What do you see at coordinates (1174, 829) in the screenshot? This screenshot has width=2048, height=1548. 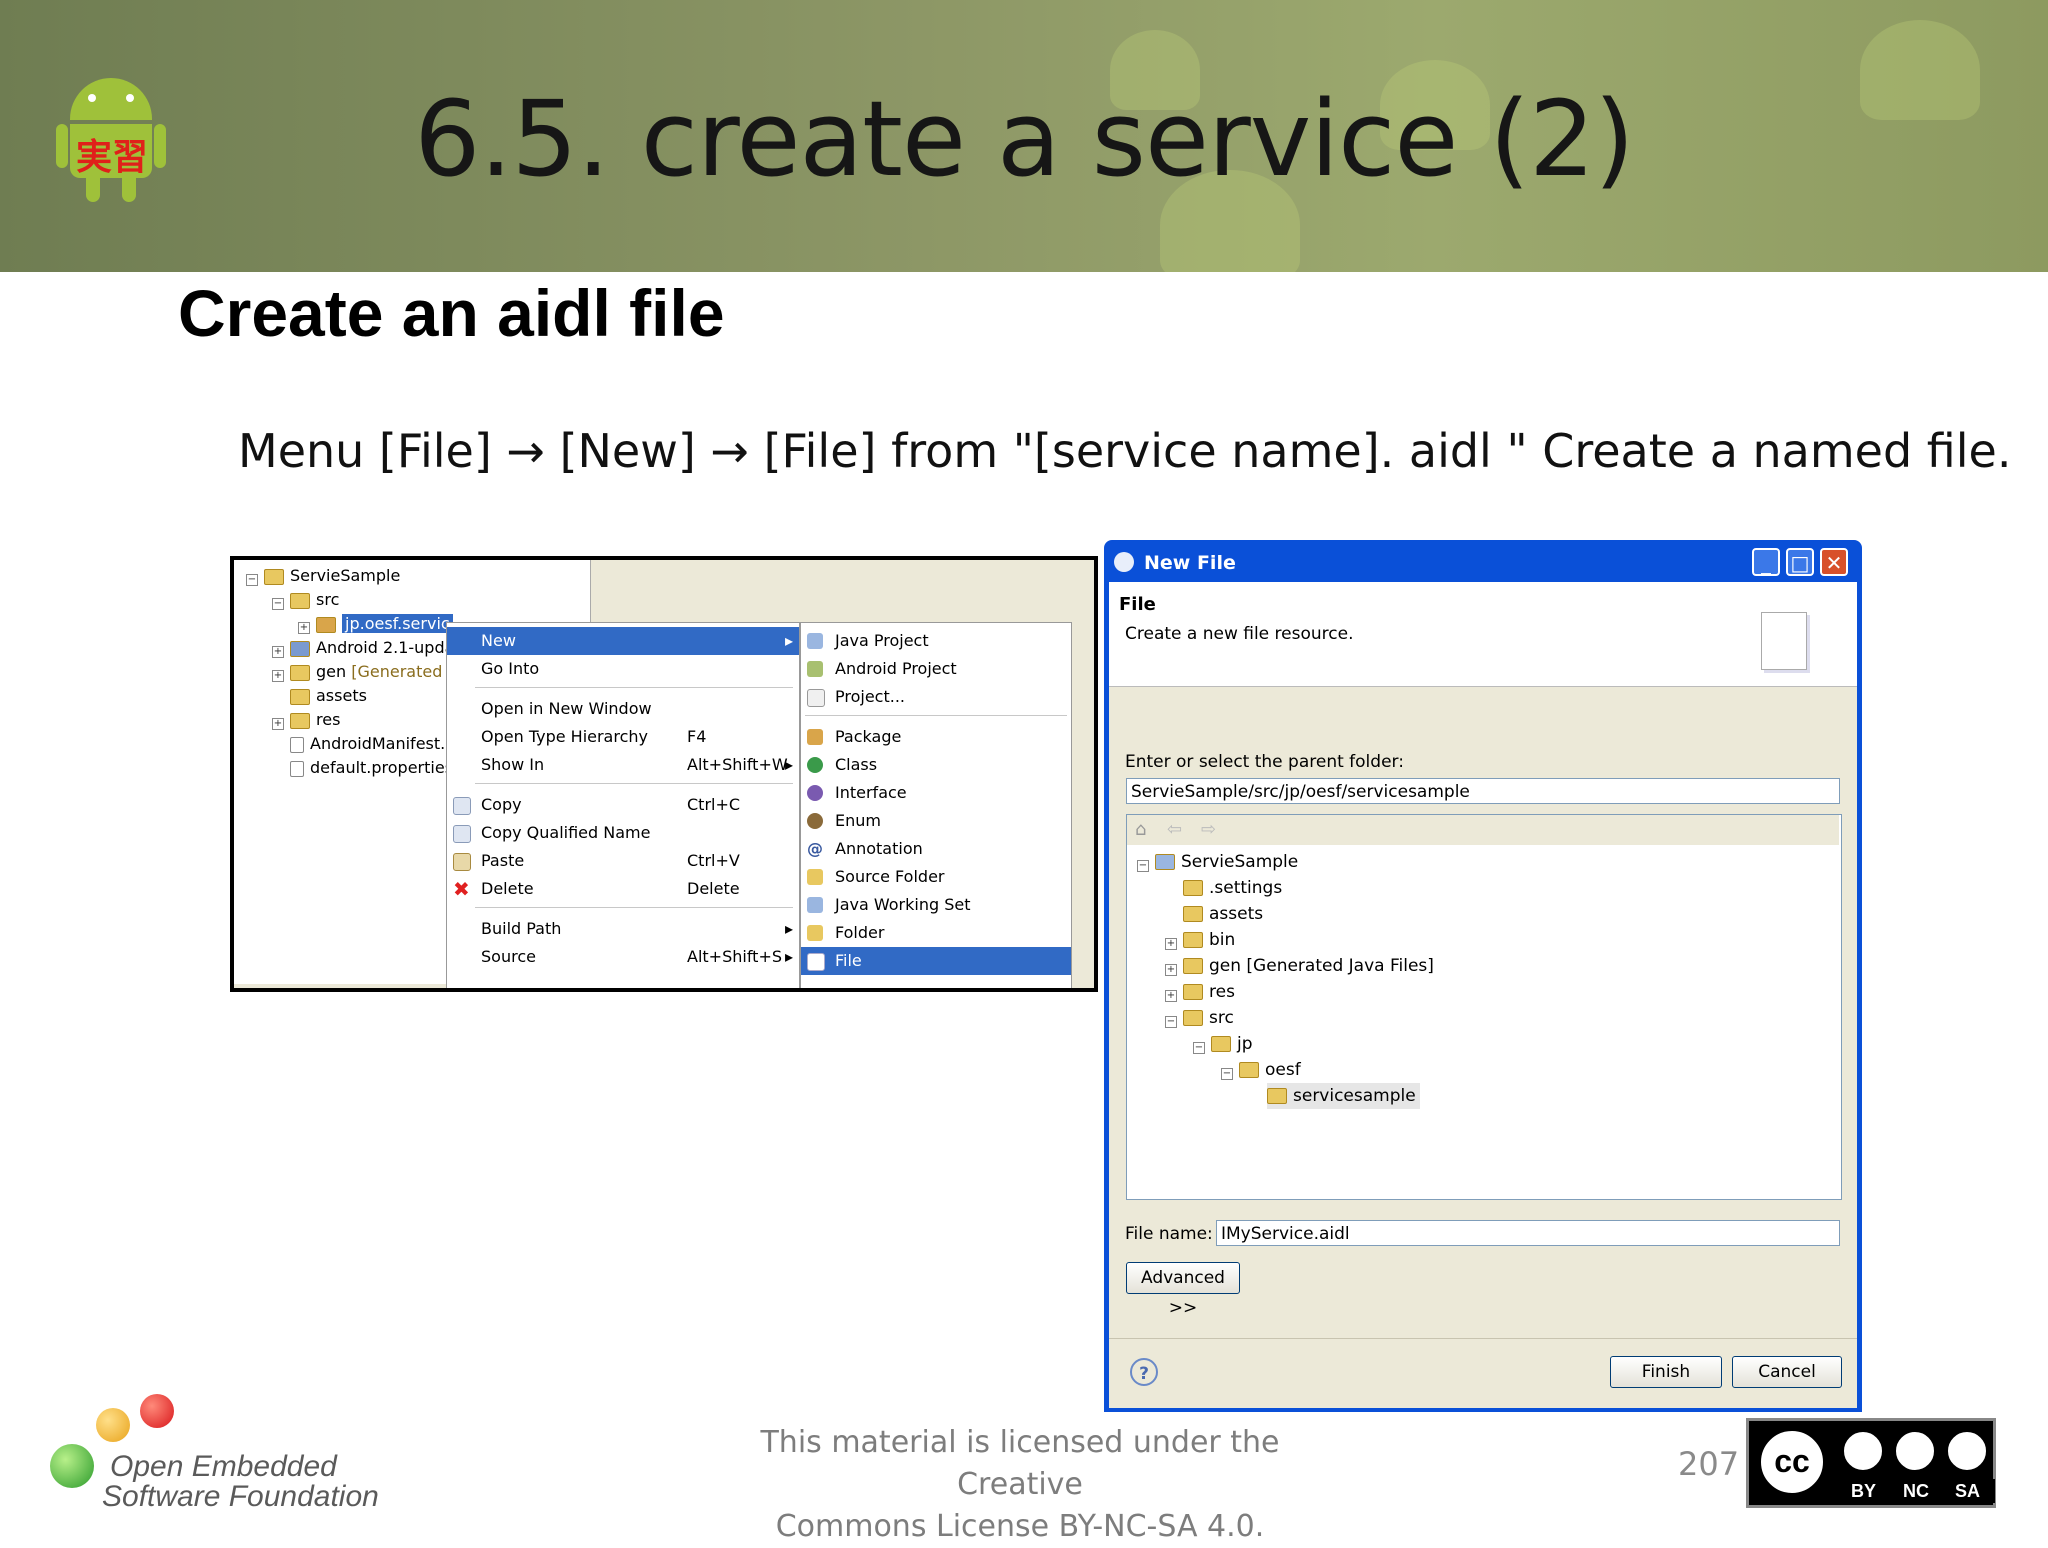 I see `back-icon: ⇦` at bounding box center [1174, 829].